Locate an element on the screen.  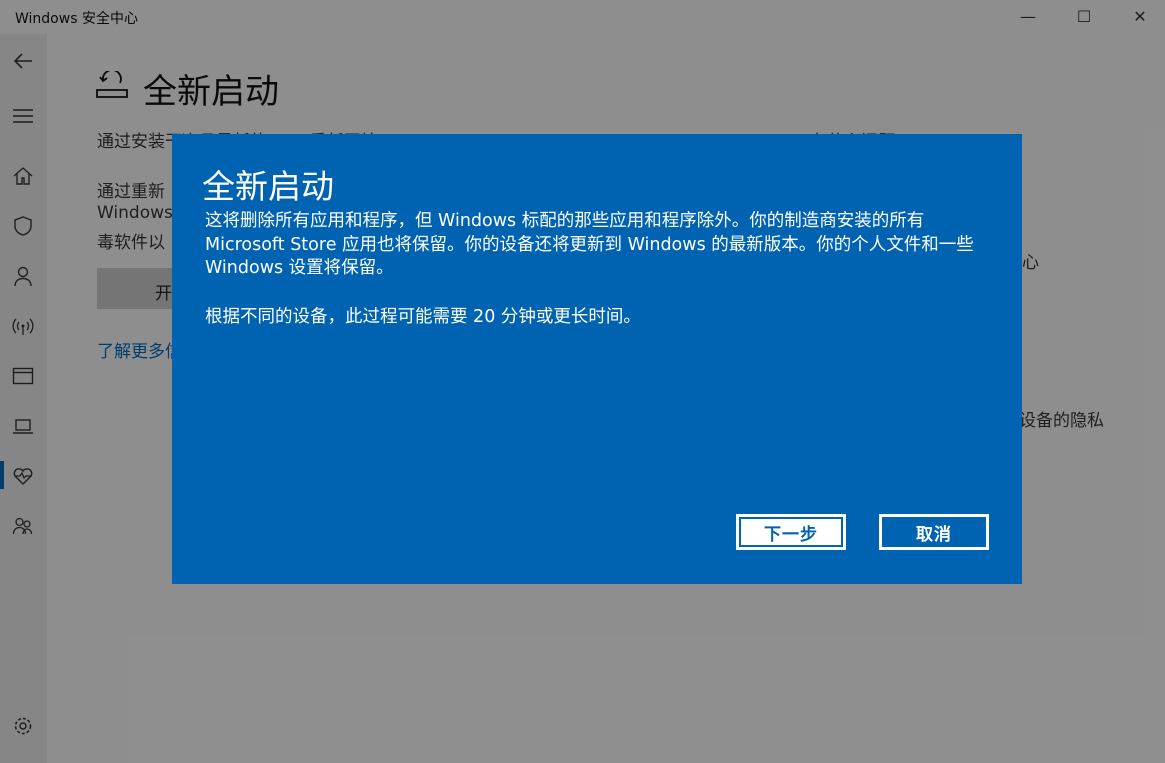
dialog-title: 全新启动 is located at coordinates (268, 186).